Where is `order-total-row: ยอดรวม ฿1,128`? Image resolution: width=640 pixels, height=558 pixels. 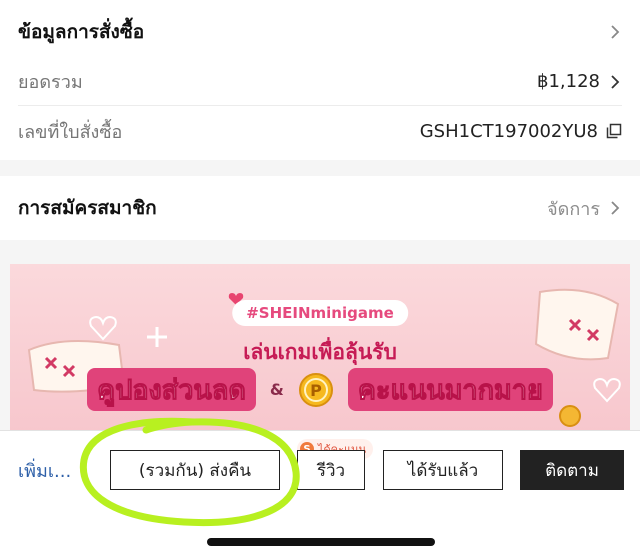
order-total-row: ยอดรวม ฿1,128 is located at coordinates (320, 82).